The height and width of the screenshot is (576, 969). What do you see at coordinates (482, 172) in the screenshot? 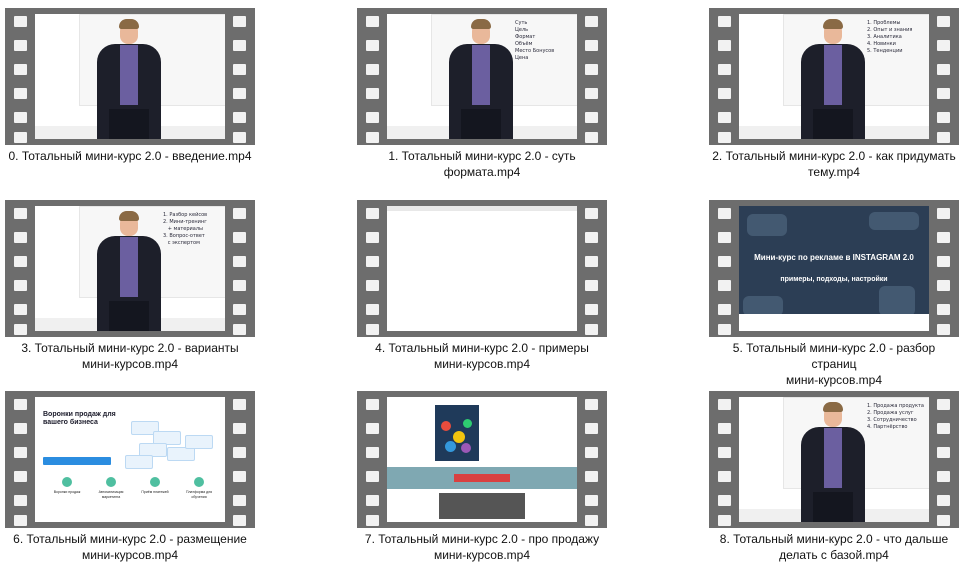
I see `file-name-line-2: формата.mp4` at bounding box center [482, 172].